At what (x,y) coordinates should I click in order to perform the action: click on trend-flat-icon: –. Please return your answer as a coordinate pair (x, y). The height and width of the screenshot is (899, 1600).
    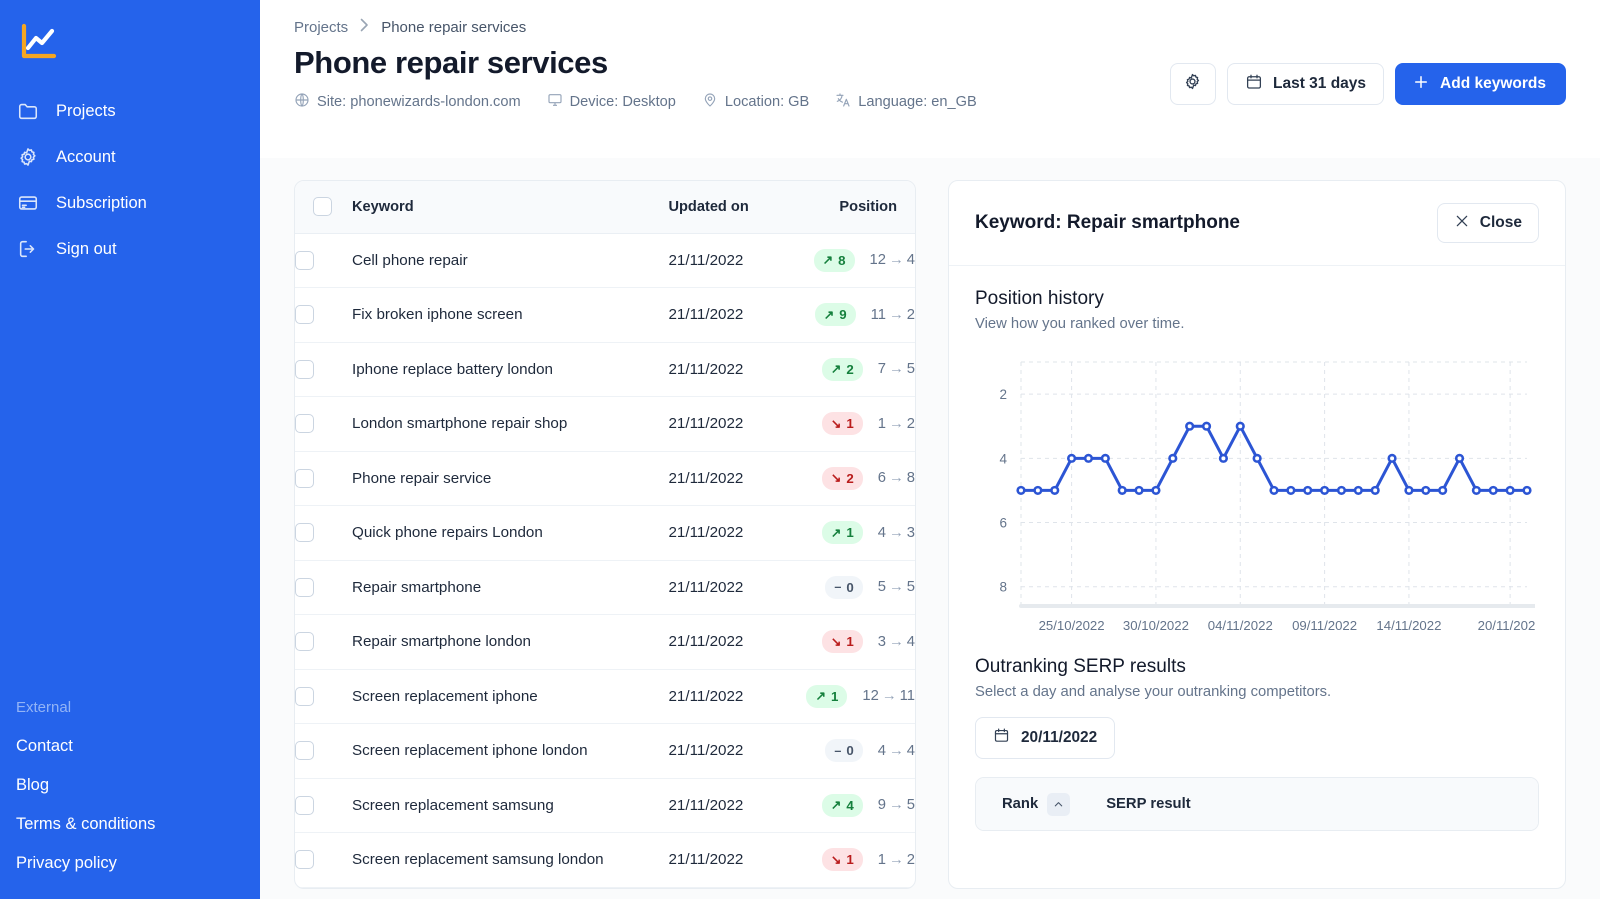
    Looking at the image, I should click on (838, 750).